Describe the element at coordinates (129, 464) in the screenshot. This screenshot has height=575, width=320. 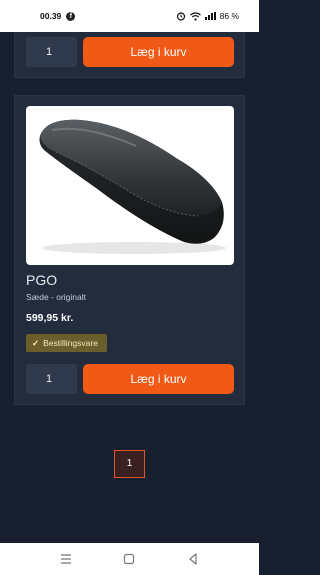
I see `pagination-page-1: 1` at that location.